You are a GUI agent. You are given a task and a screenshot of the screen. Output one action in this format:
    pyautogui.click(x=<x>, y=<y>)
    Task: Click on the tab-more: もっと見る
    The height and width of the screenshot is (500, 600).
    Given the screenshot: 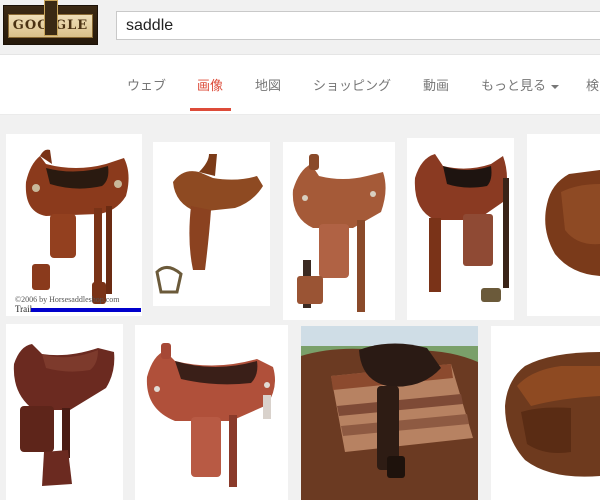 What is the action you would take?
    pyautogui.click(x=520, y=84)
    